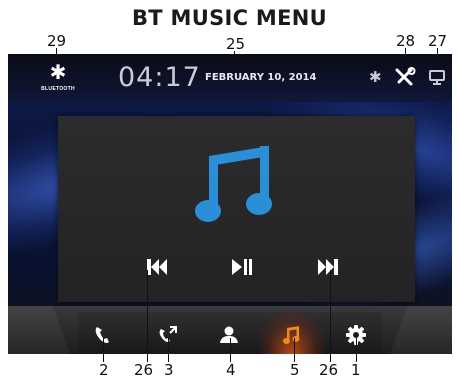 The height and width of the screenshot is (381, 459). I want to click on callout-4: 4, so click(231, 370).